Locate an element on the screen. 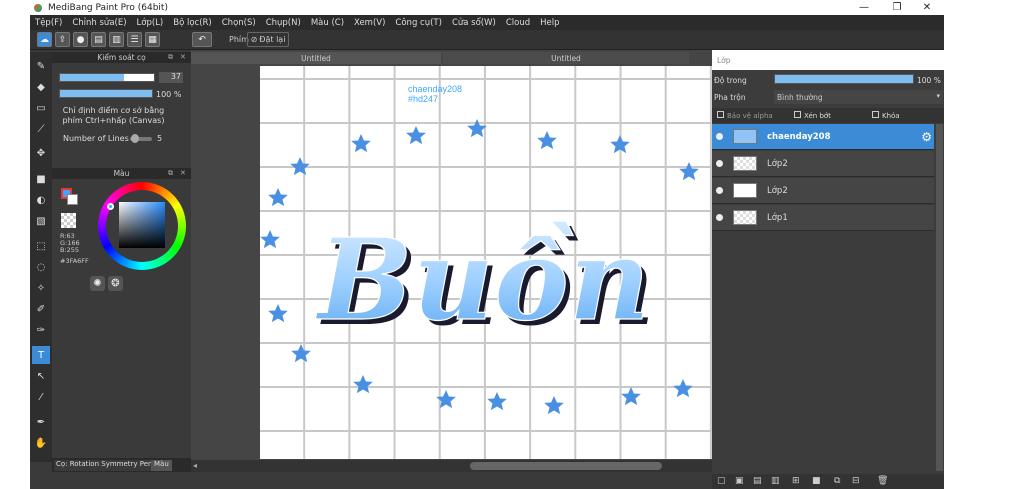 The height and width of the screenshot is (489, 1024). menu-color: Màu (C) is located at coordinates (327, 23).